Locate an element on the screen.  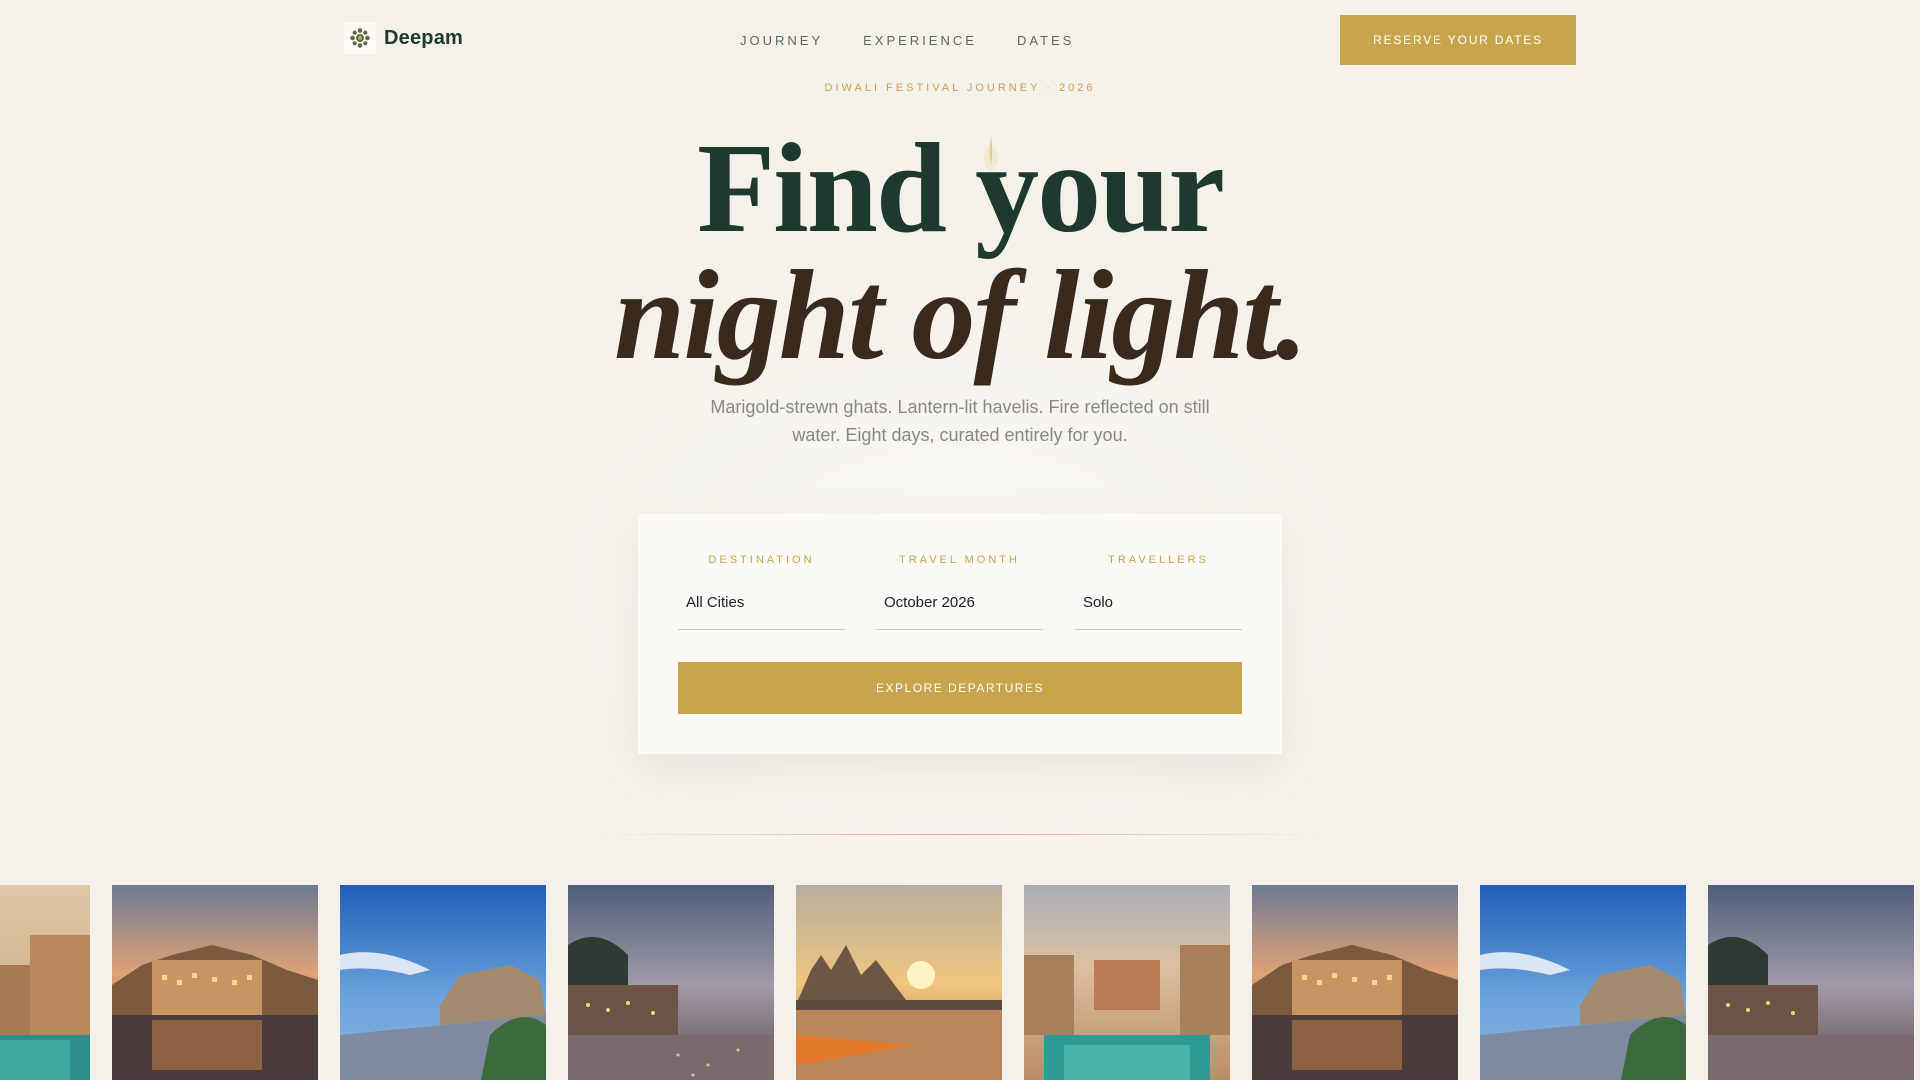
month-field: TRAVEL MONTH October 2026 is located at coordinates (959, 592).